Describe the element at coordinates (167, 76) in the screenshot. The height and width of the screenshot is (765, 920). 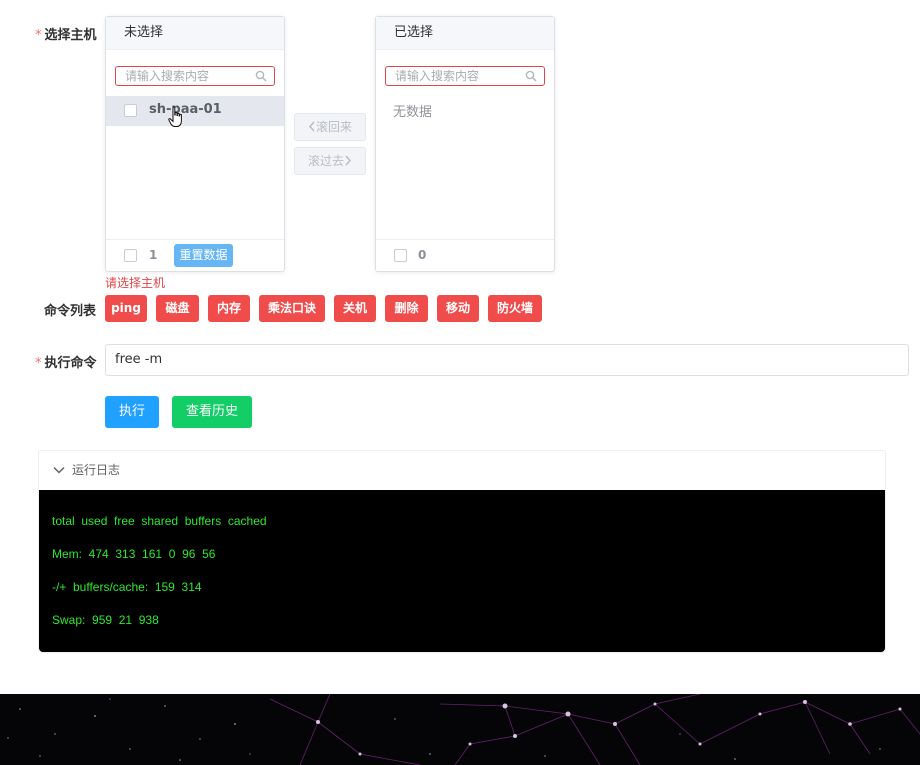
I see `left-search-placeholder: 请输入搜索内容` at that location.